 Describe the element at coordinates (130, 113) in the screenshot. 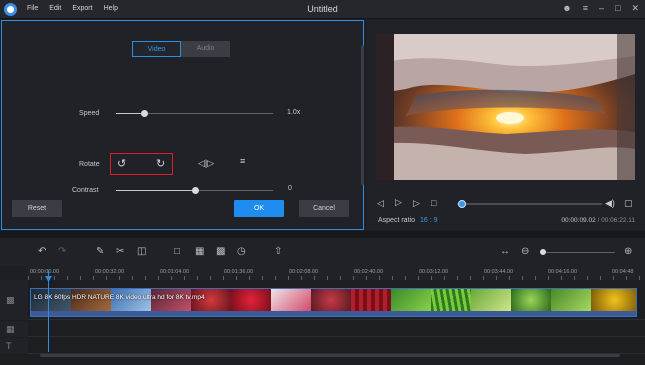

I see `speed-slider-fill` at that location.